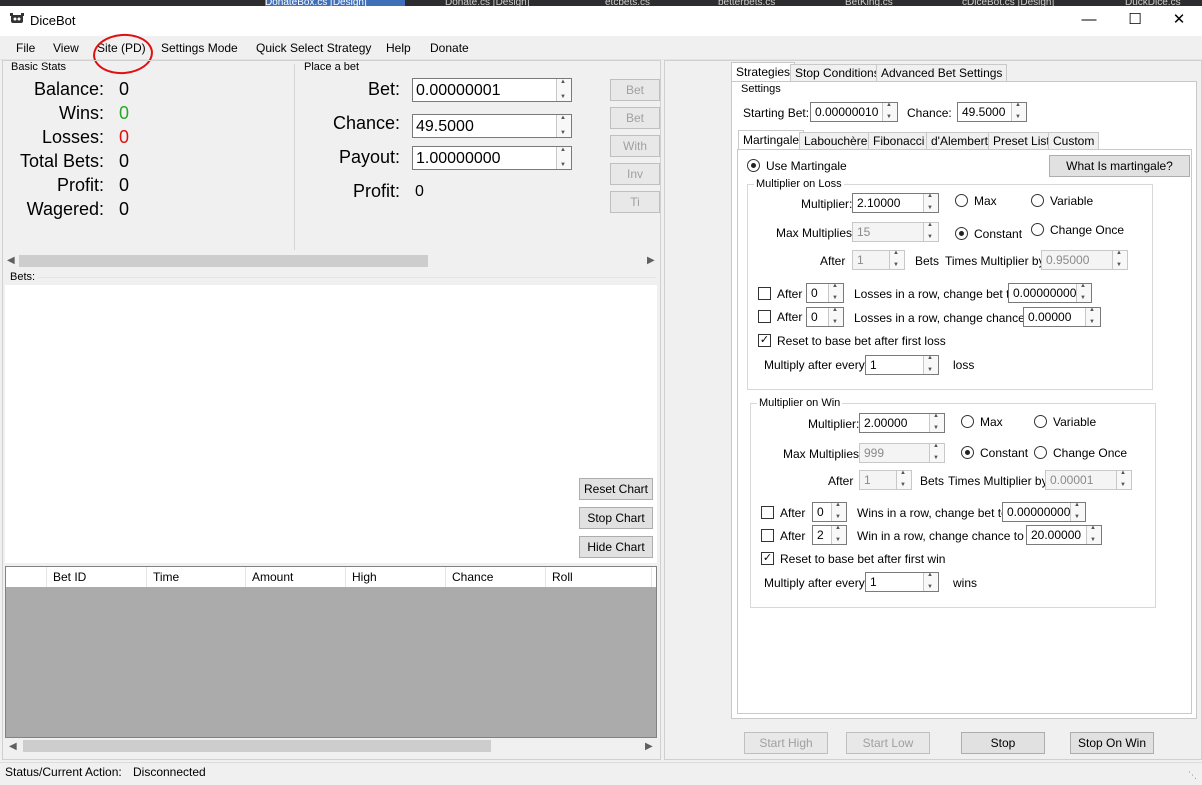 Image resolution: width=1202 pixels, height=785 pixels. Describe the element at coordinates (829, 512) in the screenshot. I see `win-change-bet-count-input: 0` at that location.